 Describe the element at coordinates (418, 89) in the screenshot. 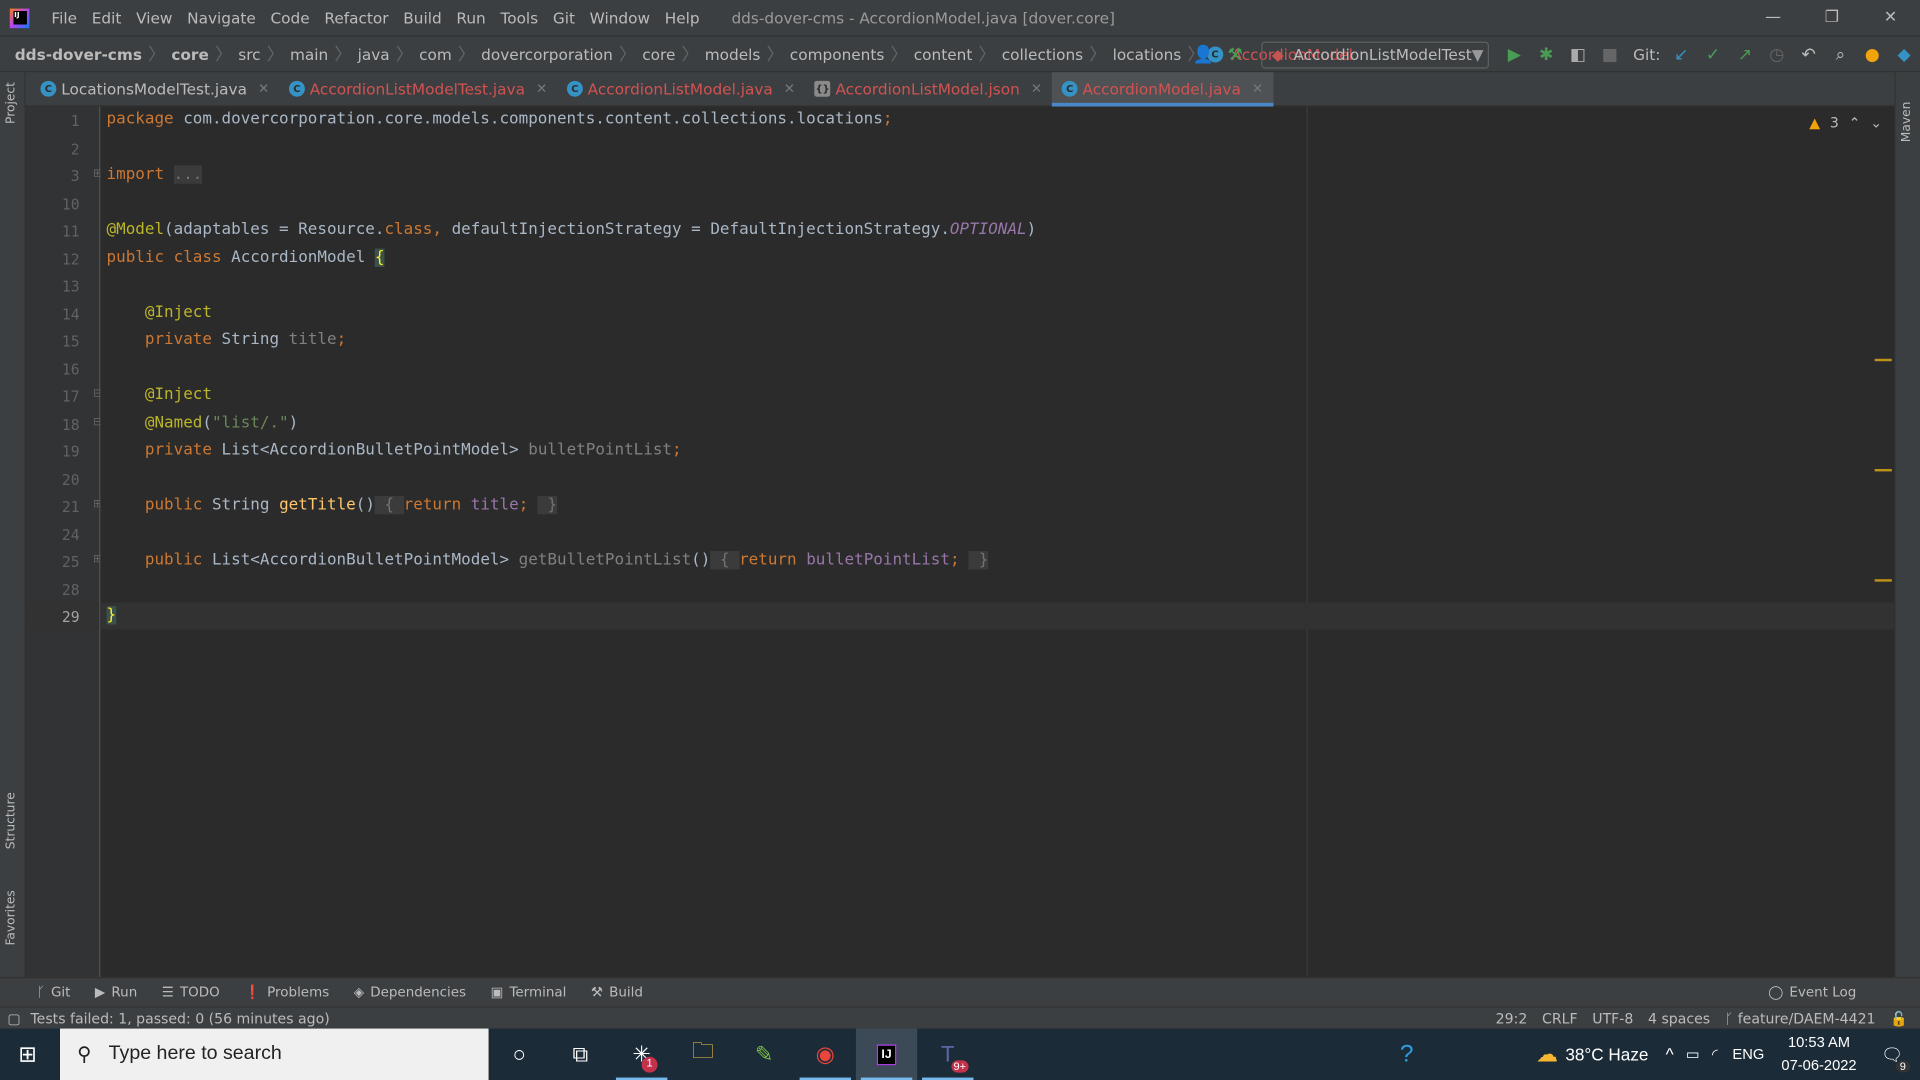

I see `editor-tab: C AccordionListModelTest.java ✕` at that location.